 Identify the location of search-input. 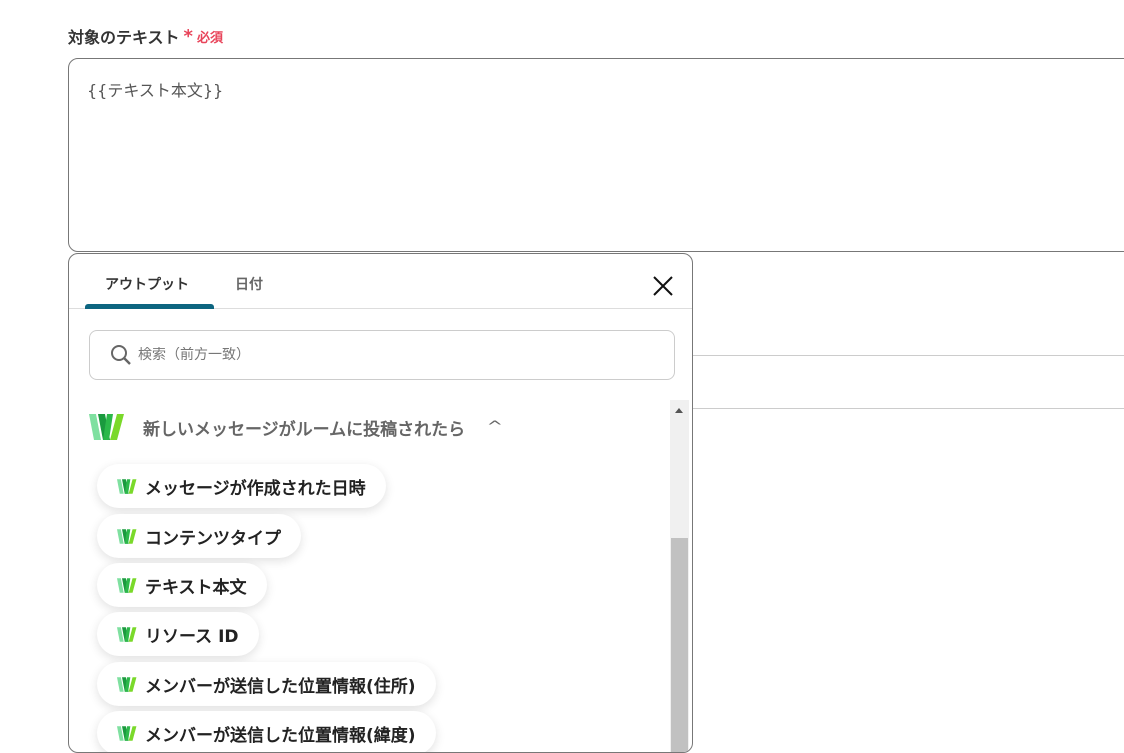
(388, 355).